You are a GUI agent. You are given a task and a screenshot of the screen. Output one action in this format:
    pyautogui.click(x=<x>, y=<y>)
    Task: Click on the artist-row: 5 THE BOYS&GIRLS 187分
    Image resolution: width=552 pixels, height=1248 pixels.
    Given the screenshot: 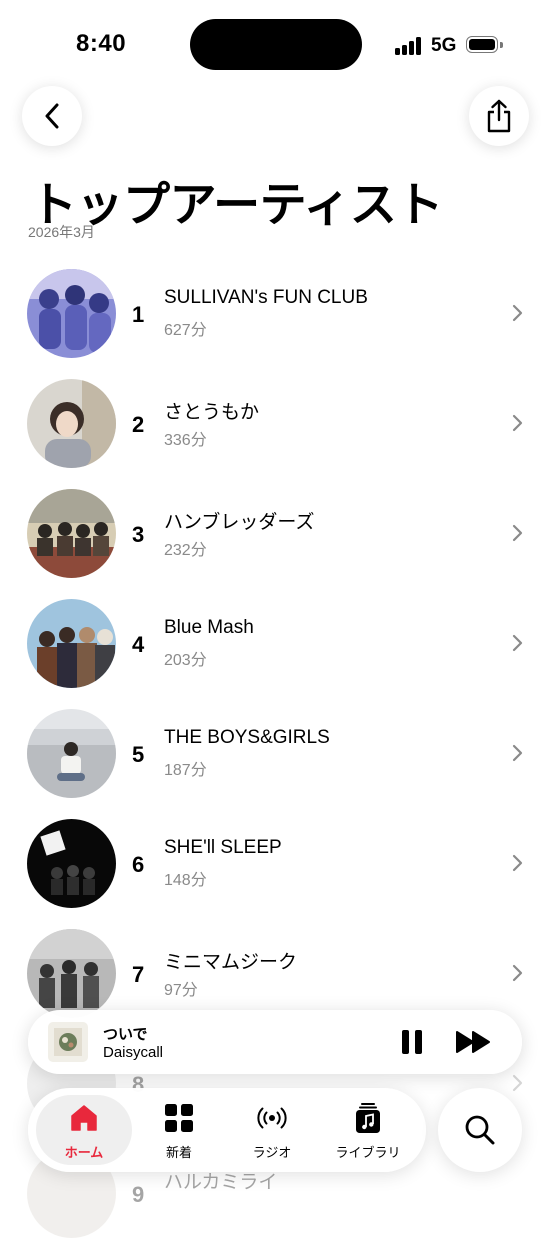 What is the action you would take?
    pyautogui.click(x=276, y=753)
    